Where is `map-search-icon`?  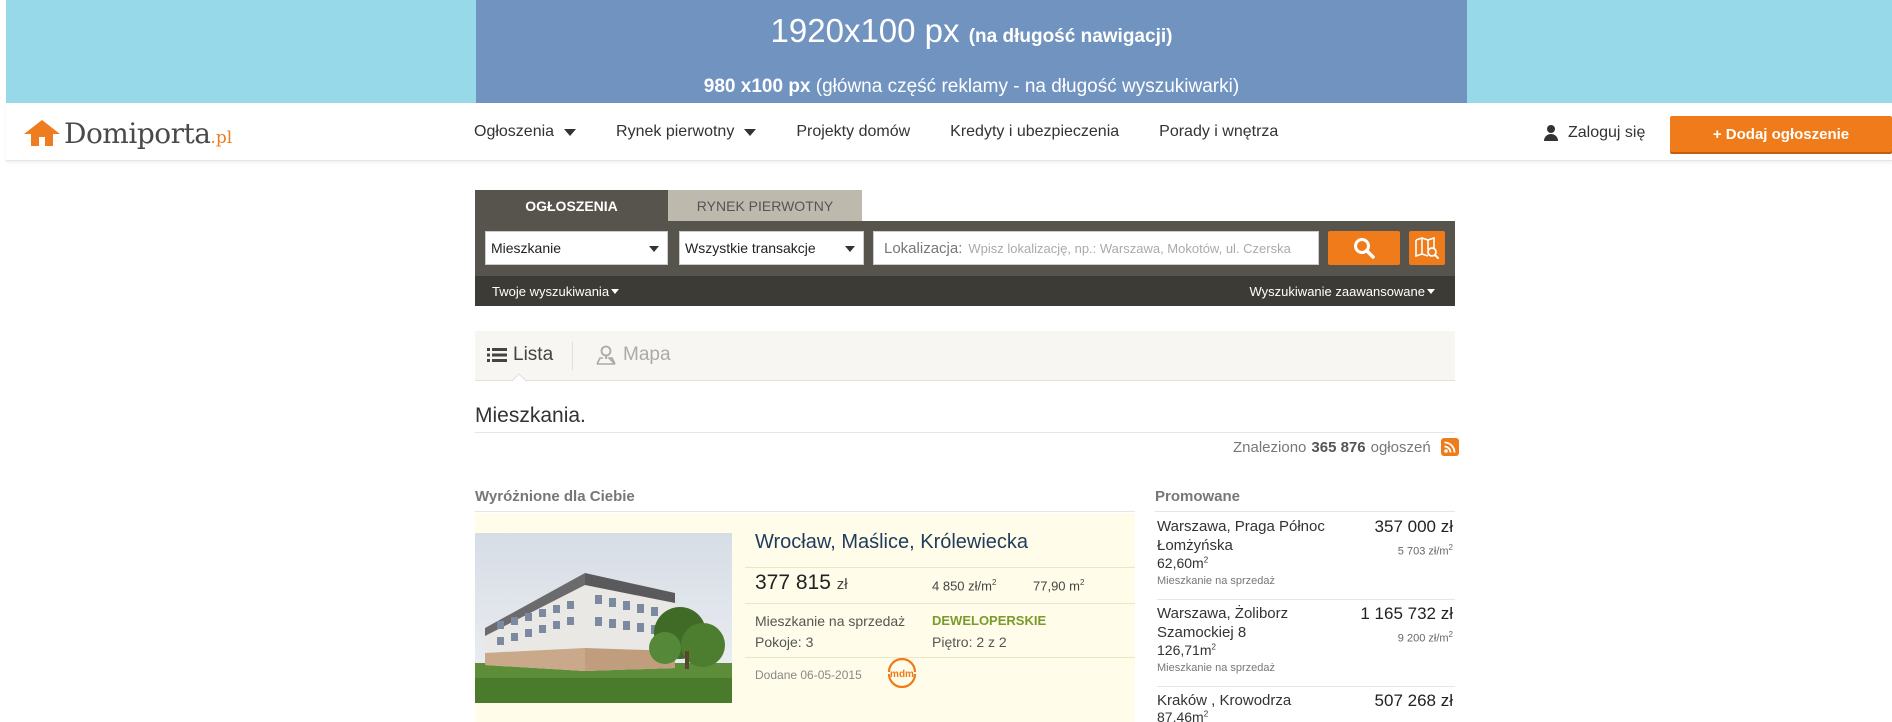 map-search-icon is located at coordinates (1427, 247).